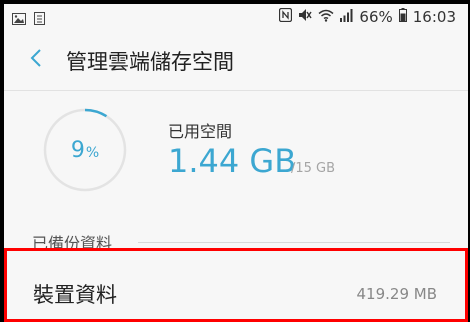 The width and height of the screenshot is (470, 322). I want to click on usage-percent: 9%, so click(85, 150).